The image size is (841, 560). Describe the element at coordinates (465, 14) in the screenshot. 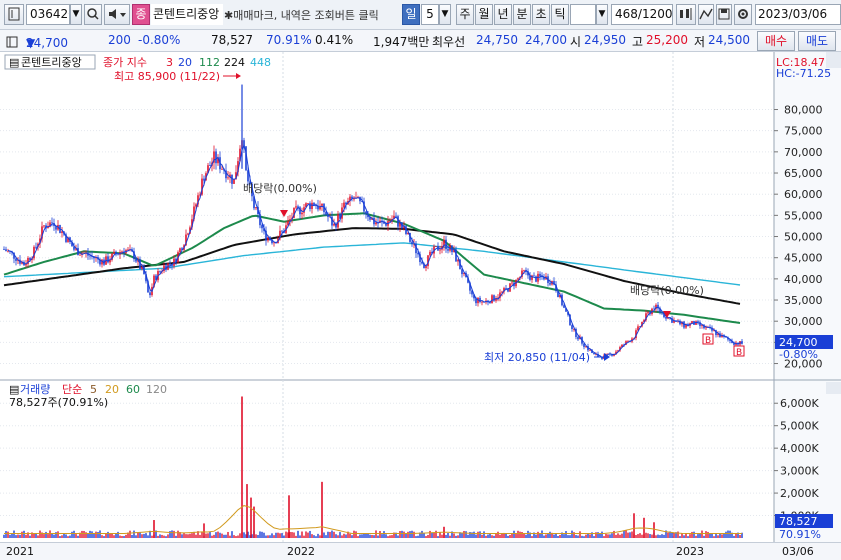

I see `period-week-button: 주` at that location.